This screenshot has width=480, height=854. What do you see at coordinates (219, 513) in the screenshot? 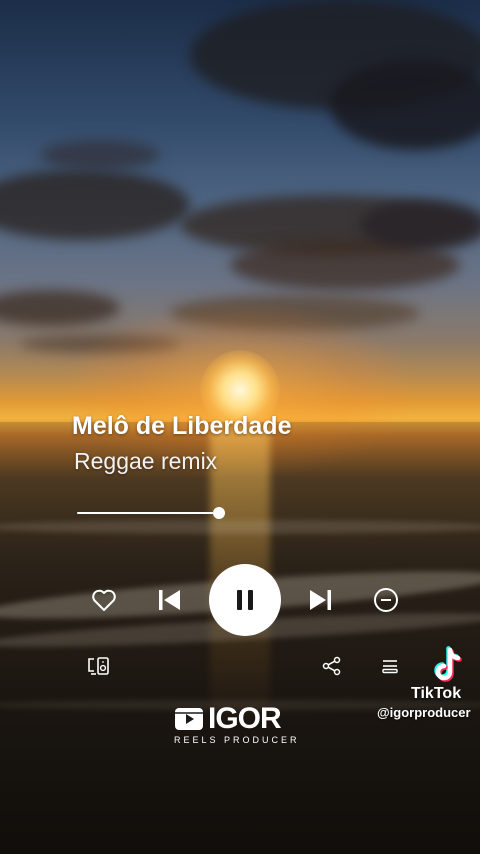
I see `progress-thumb` at bounding box center [219, 513].